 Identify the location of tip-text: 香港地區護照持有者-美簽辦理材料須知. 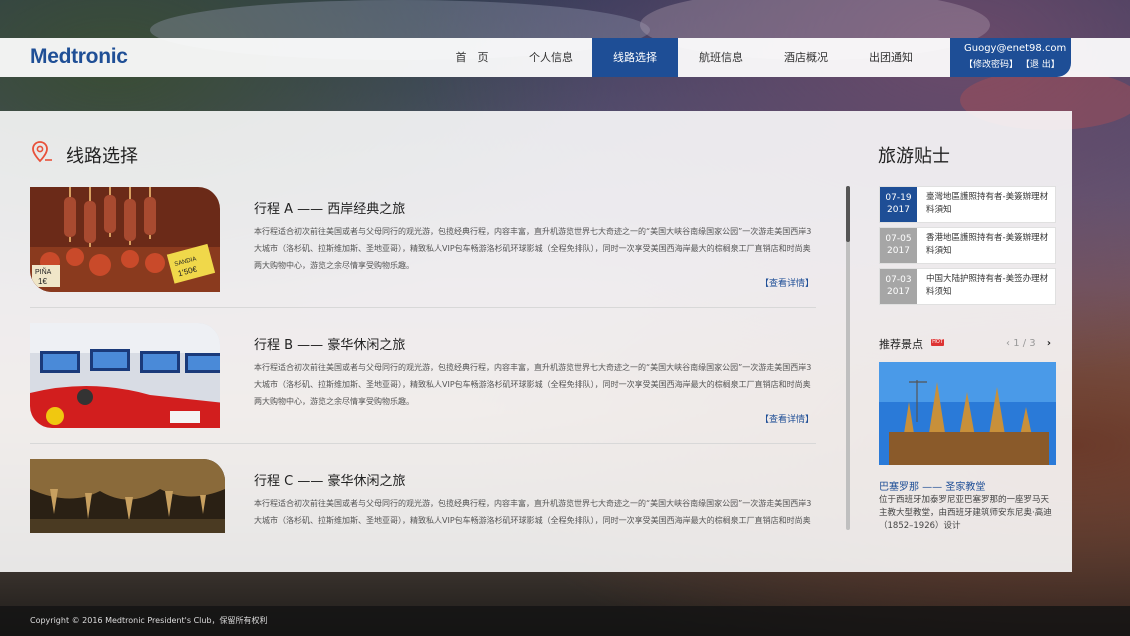
(987, 244).